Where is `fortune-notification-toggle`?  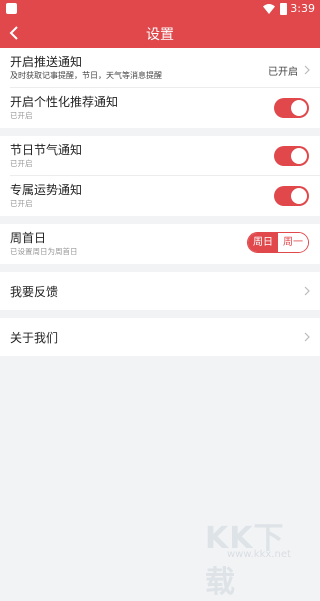 fortune-notification-toggle is located at coordinates (291, 196).